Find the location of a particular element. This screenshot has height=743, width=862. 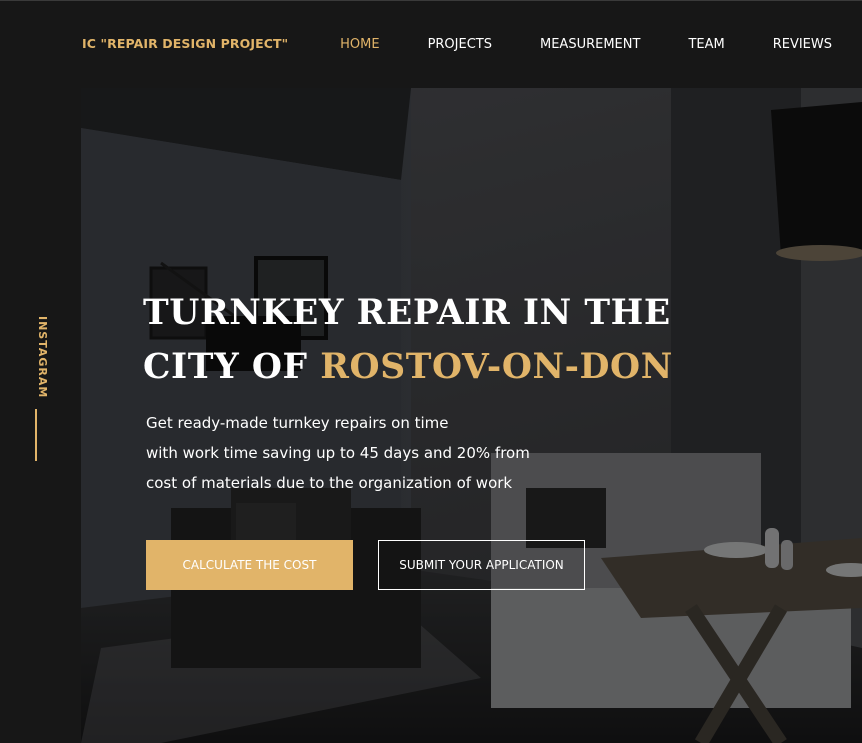

main-nav: HOME PROJECTS MEASUREMENT TEAM REVIEWS is located at coordinates (586, 44).